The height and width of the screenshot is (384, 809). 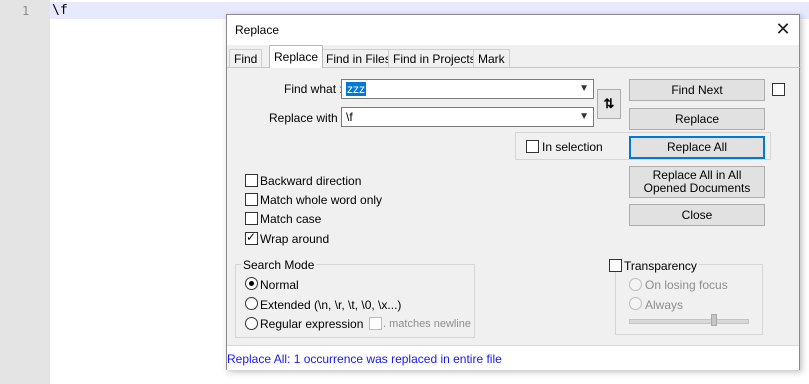 What do you see at coordinates (689, 321) in the screenshot?
I see `transparency-slider-track` at bounding box center [689, 321].